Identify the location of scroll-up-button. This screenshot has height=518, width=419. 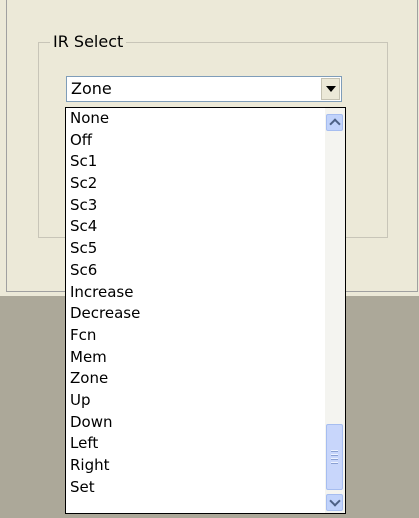
(334, 122).